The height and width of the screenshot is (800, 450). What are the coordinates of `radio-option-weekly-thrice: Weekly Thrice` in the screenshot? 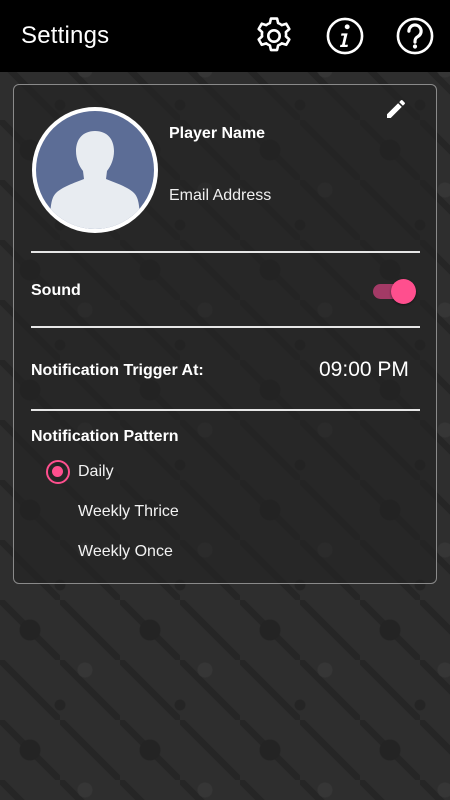 It's located at (174, 513).